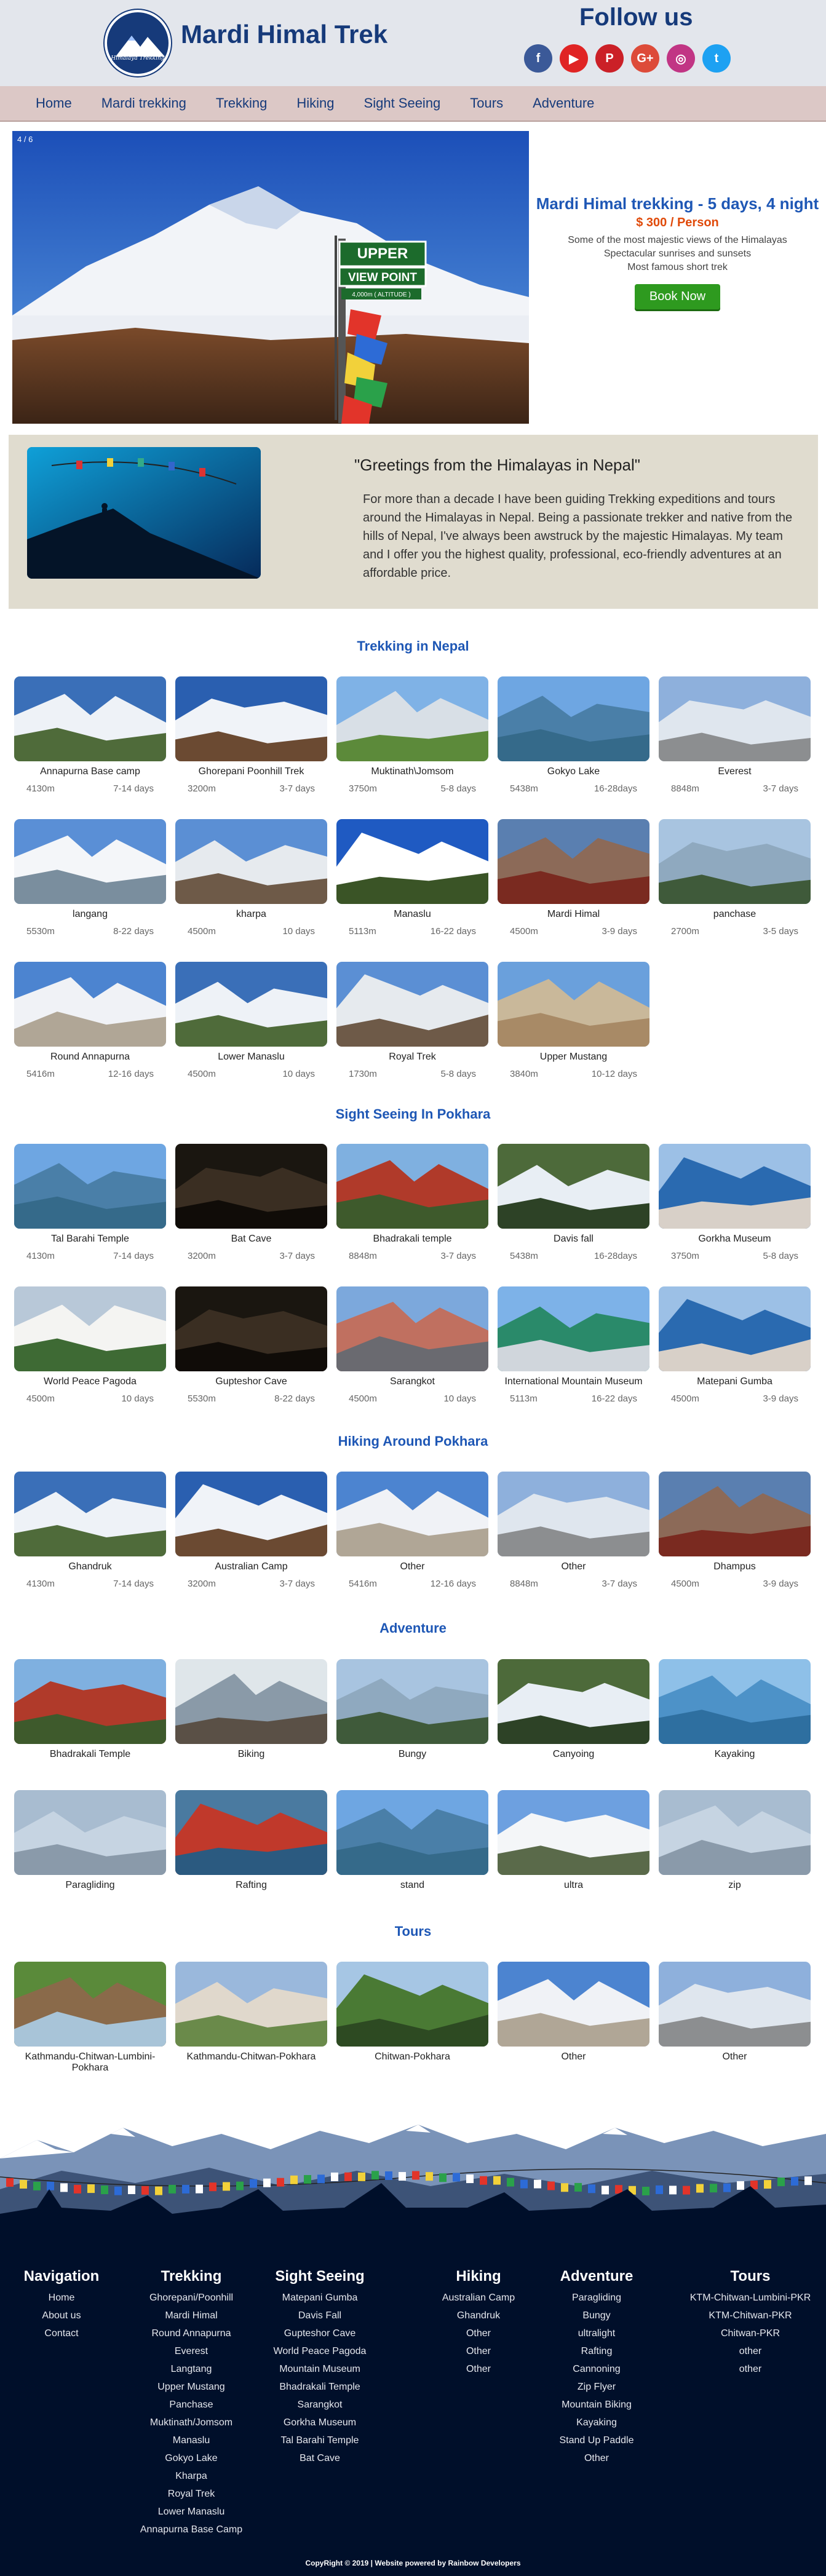 Image resolution: width=826 pixels, height=2576 pixels. I want to click on trekking-card: kharpa 4500m 10 days, so click(251, 878).